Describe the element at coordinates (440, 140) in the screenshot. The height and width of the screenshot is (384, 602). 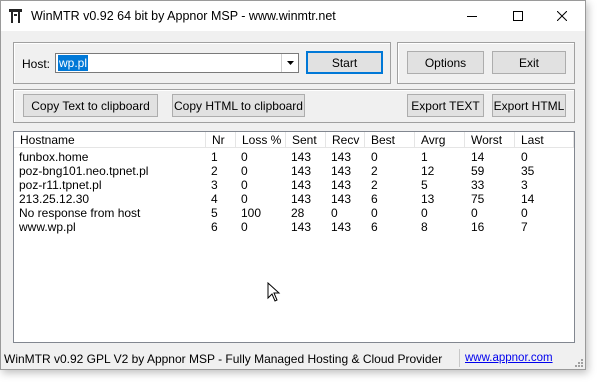
I see `column-header-avrg: Avrg` at that location.